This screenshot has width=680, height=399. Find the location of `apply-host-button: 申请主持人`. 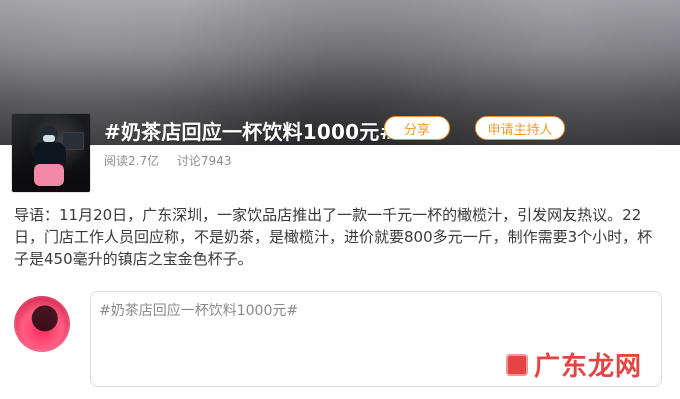

apply-host-button: 申请主持人 is located at coordinates (520, 128).